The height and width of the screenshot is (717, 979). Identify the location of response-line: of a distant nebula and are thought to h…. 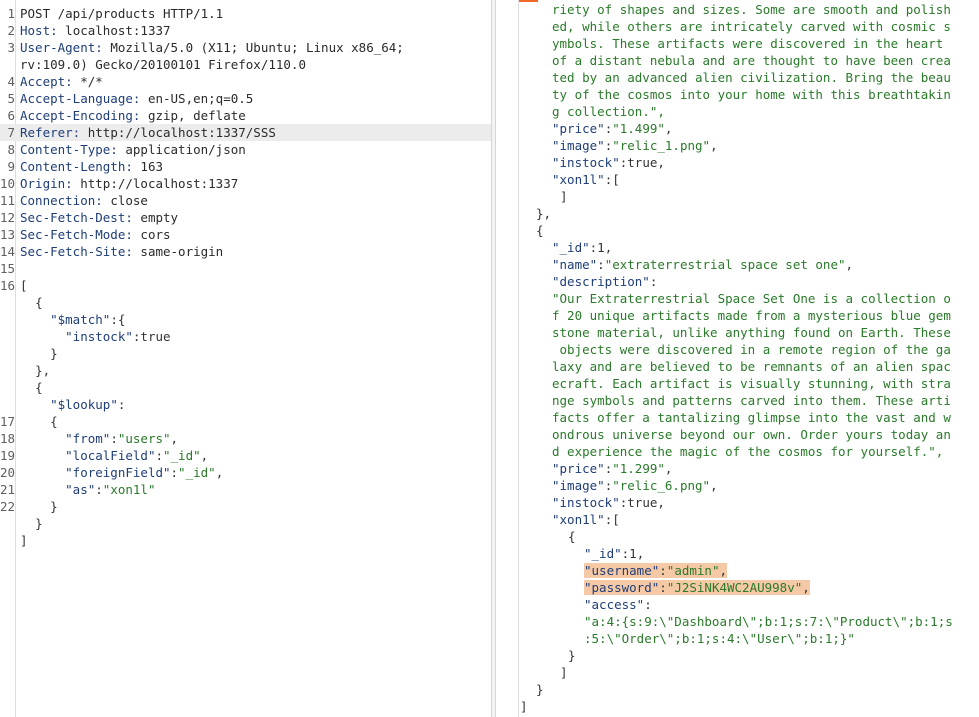
(737, 60).